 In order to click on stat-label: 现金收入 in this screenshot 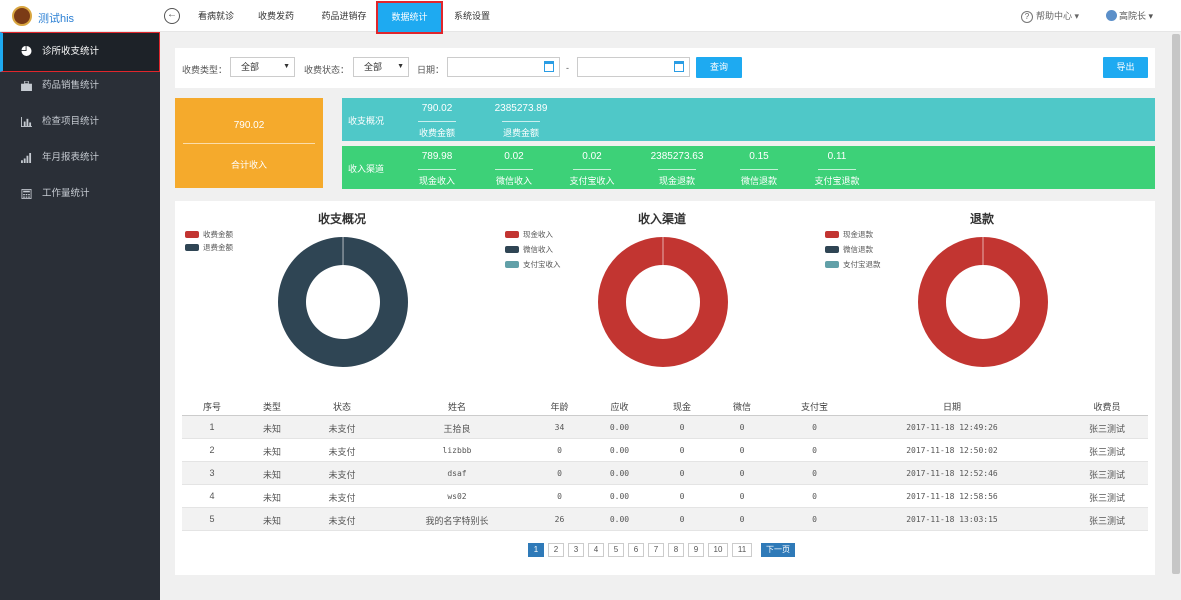, I will do `click(436, 181)`.